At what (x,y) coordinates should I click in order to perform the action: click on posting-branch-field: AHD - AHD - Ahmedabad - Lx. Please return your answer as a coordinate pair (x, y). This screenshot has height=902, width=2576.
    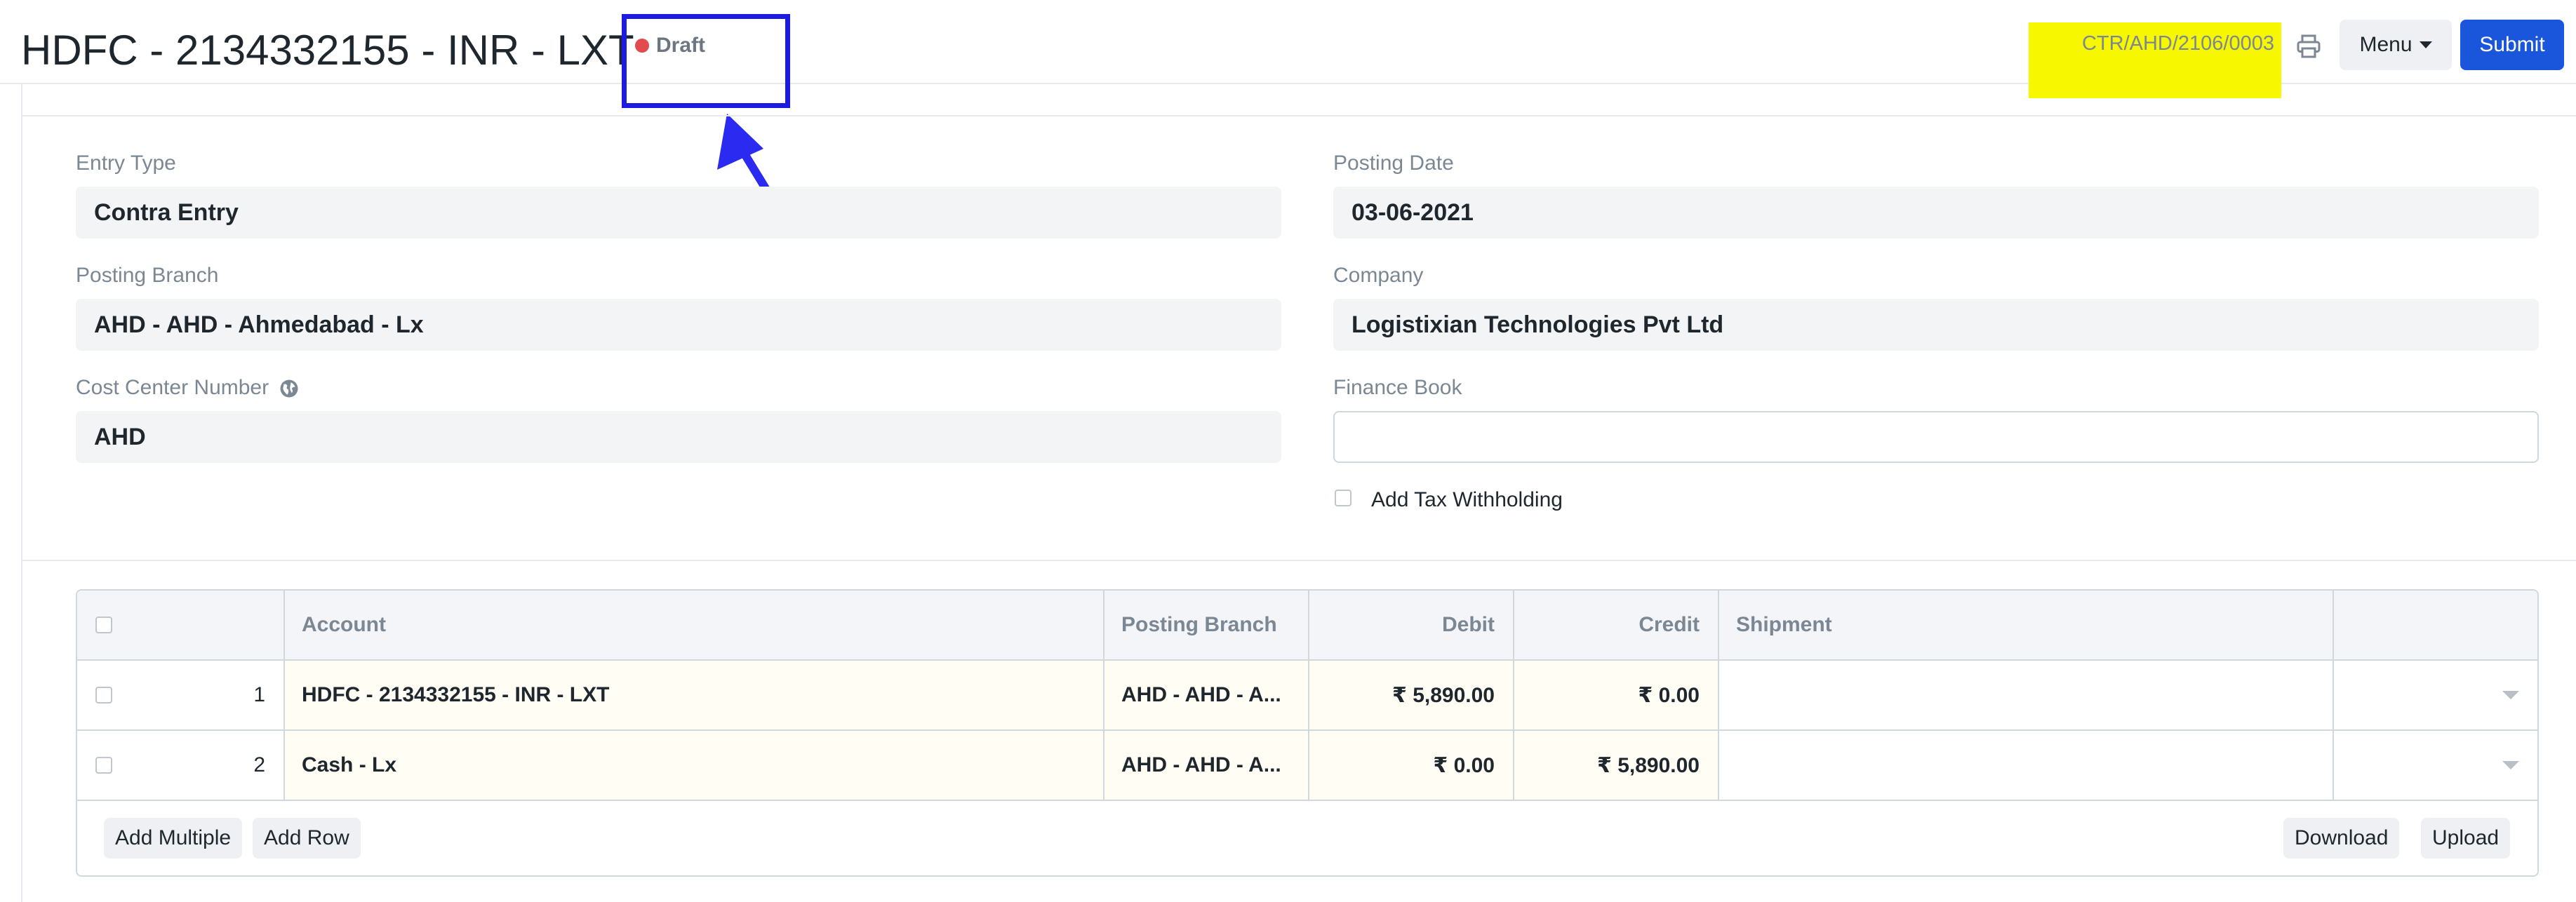
    Looking at the image, I should click on (678, 325).